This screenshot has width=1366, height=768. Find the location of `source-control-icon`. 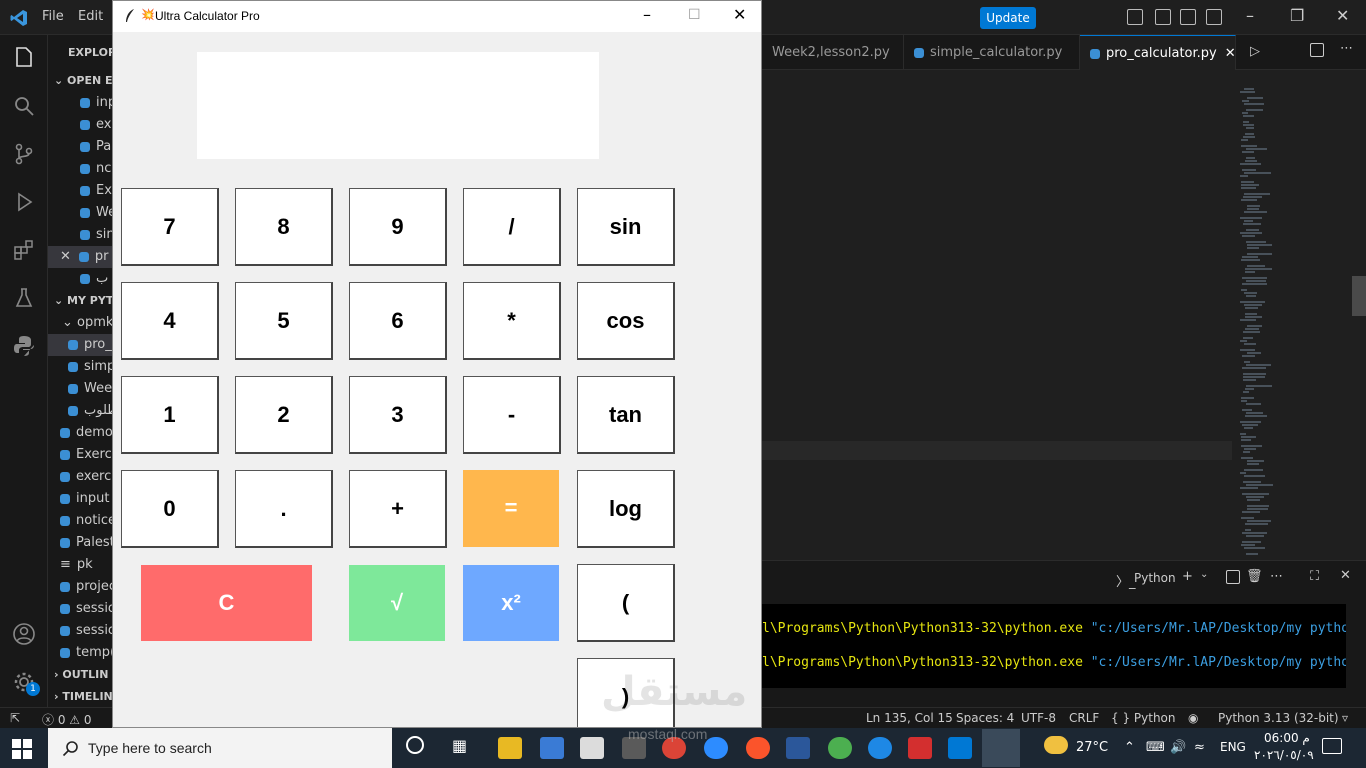

source-control-icon is located at coordinates (24, 154).